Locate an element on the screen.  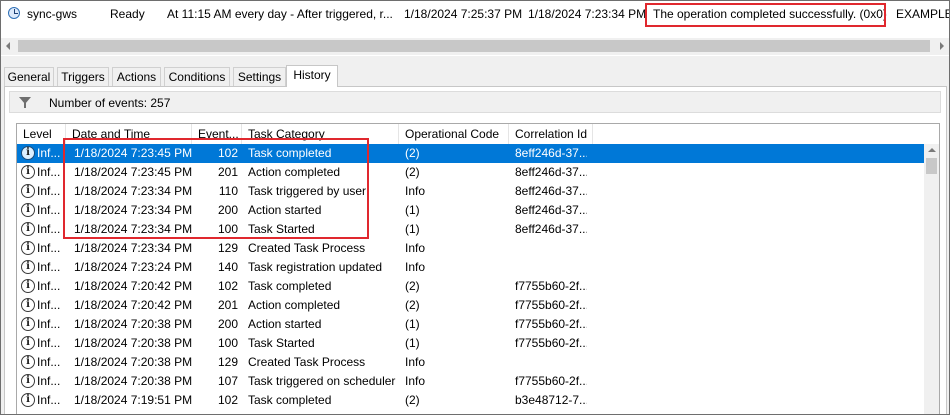
task-next-run: 1/18/2024 7:25:37 PM is located at coordinates (463, 14).